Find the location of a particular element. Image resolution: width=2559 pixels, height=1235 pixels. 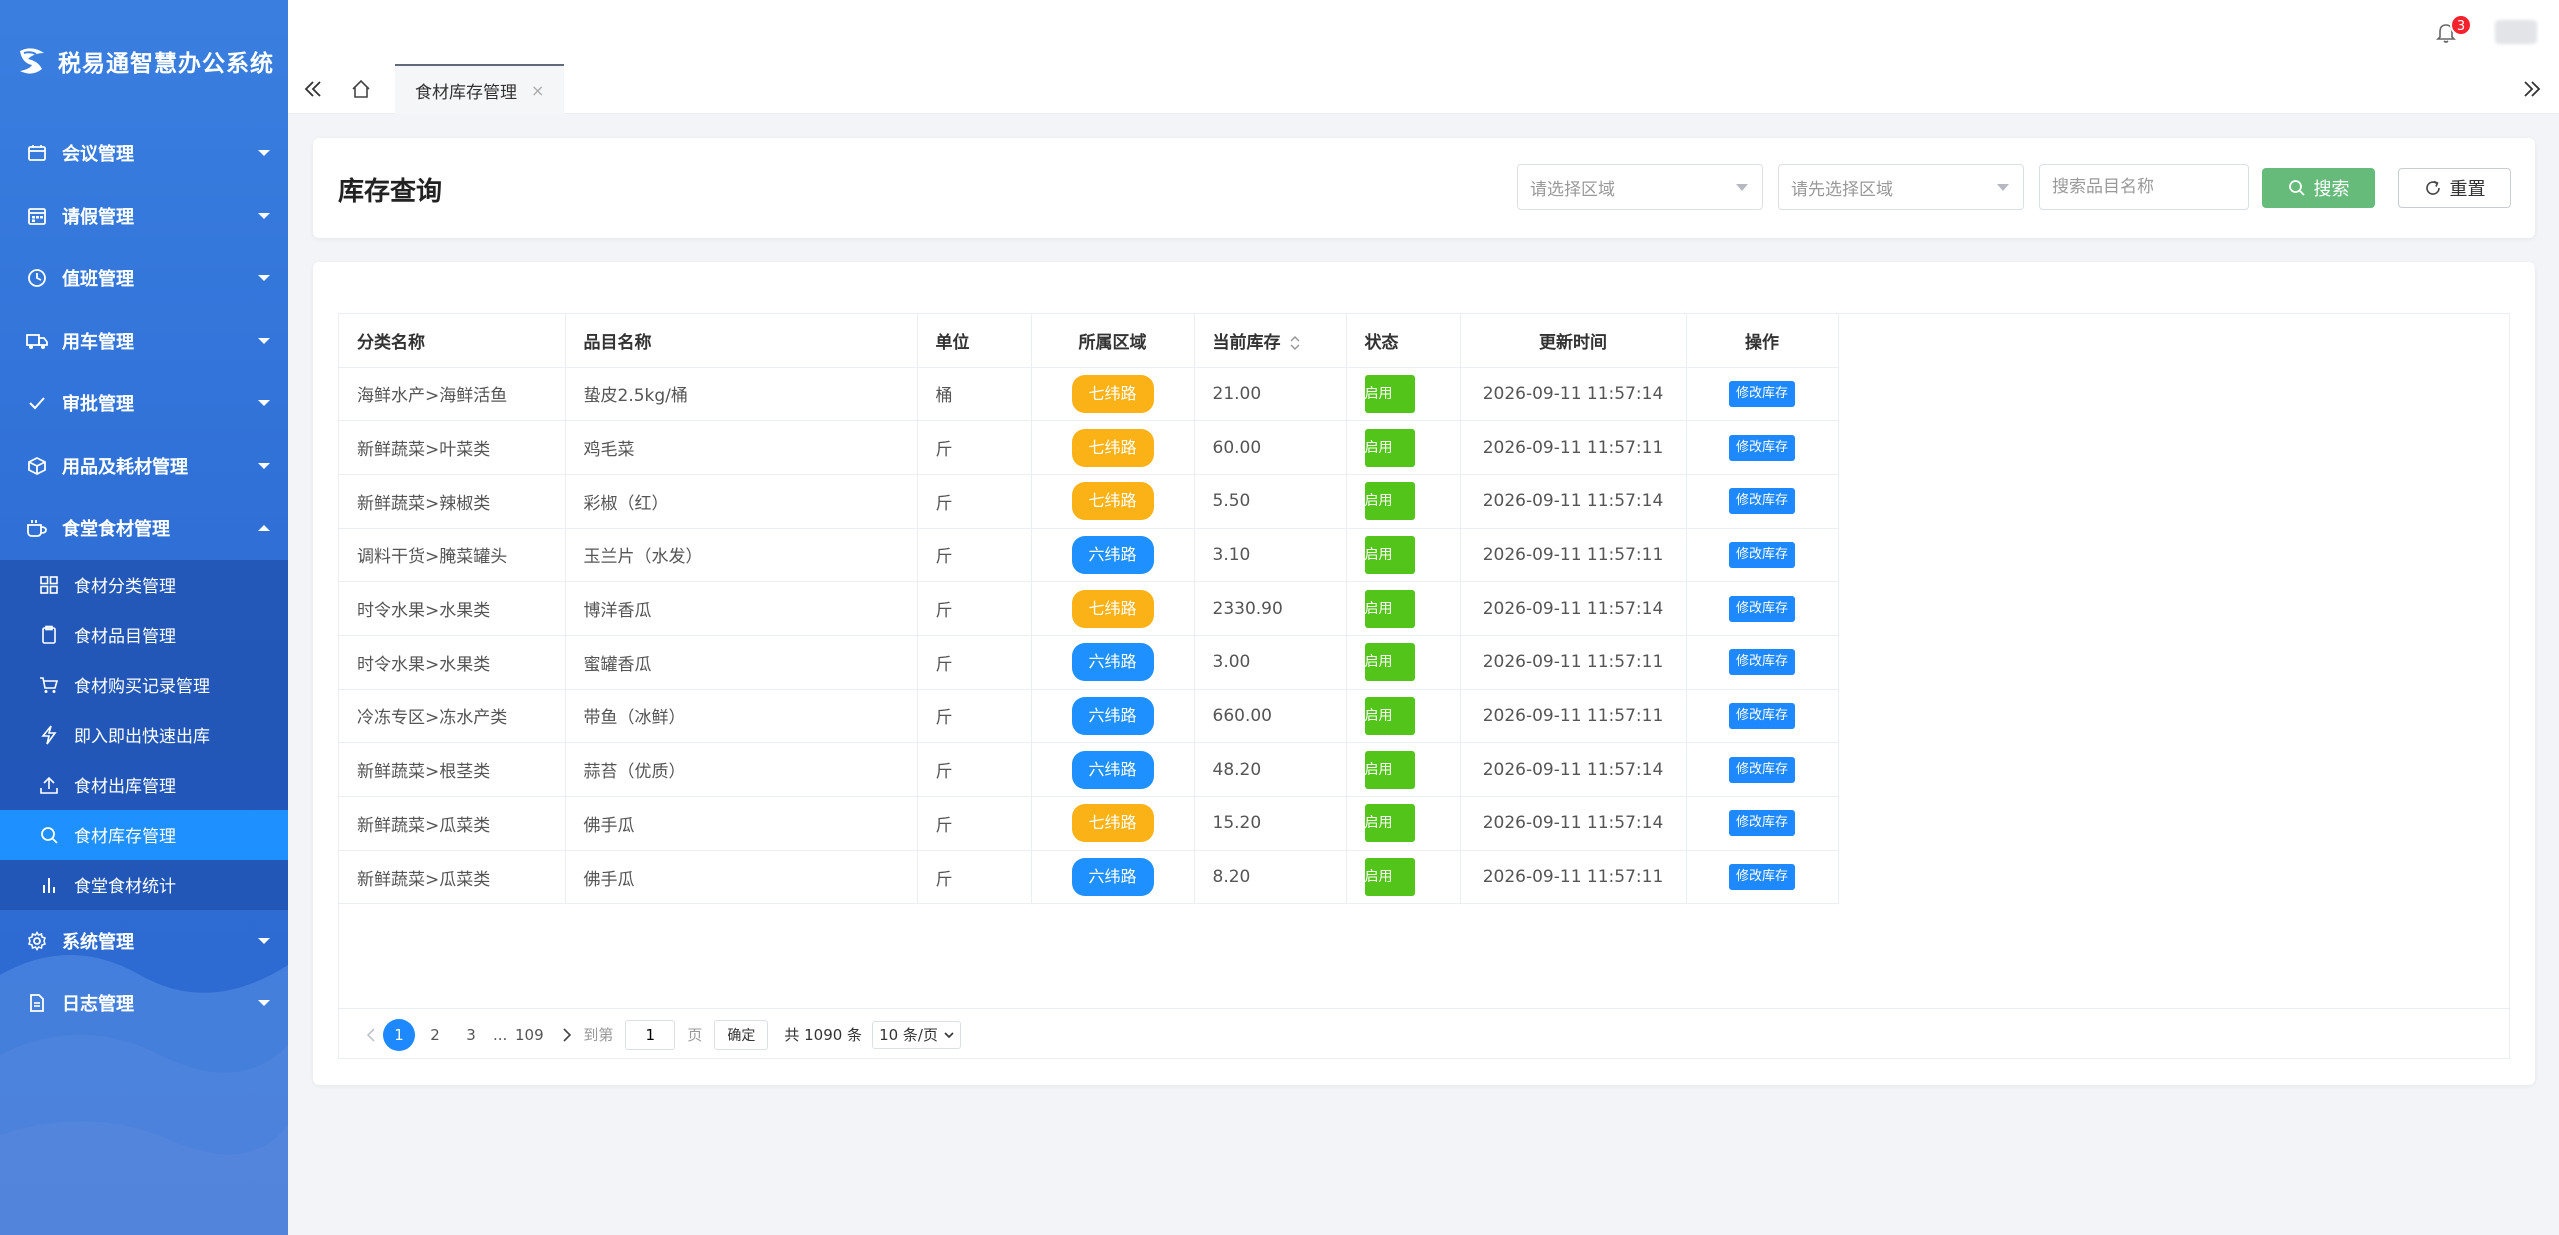

cell-area: 七纬路 is located at coordinates (1113, 394).